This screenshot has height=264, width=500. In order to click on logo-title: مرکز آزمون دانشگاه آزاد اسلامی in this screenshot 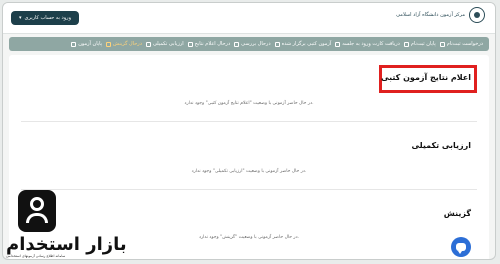, I will do `click(430, 15)`.